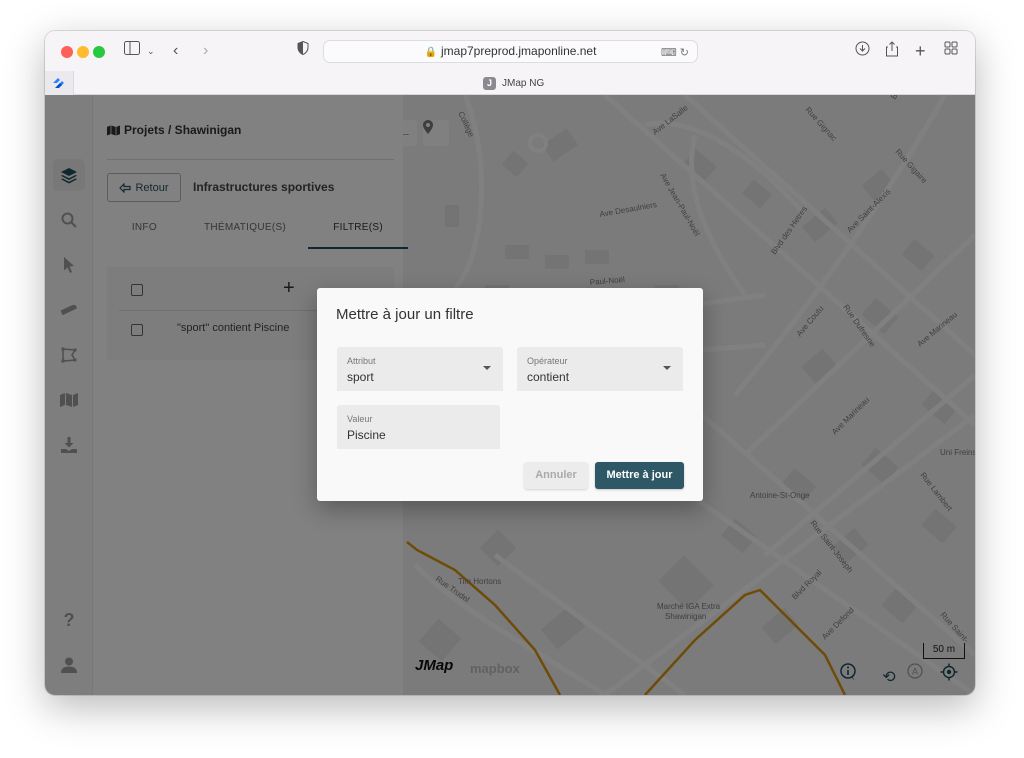 The image size is (1024, 758). What do you see at coordinates (405, 314) in the screenshot?
I see `dialog-title: Mettre à jour un filtre` at bounding box center [405, 314].